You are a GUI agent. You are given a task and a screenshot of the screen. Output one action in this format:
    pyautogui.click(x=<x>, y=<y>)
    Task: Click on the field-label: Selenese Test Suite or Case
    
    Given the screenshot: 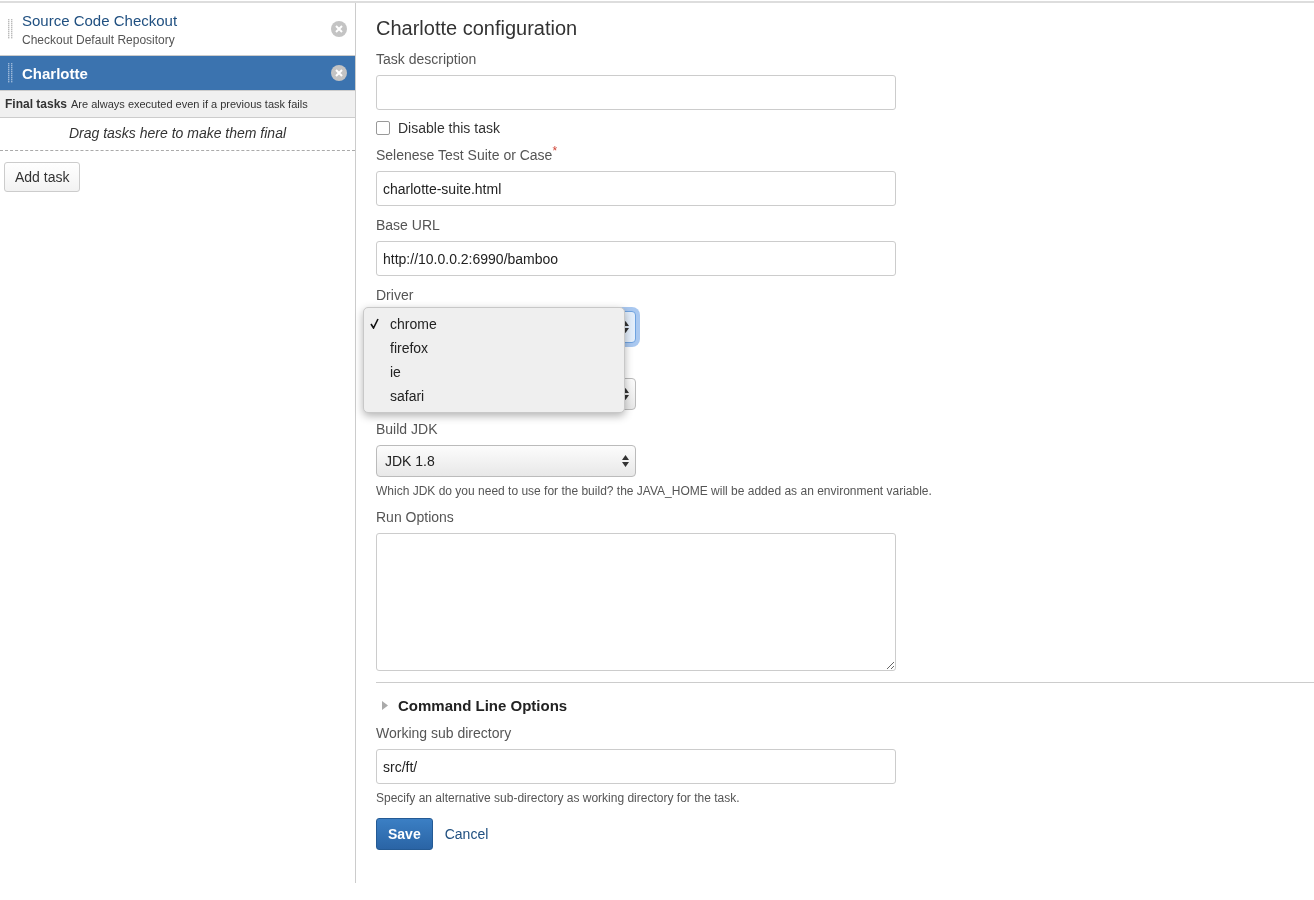 What is the action you would take?
    pyautogui.click(x=464, y=155)
    